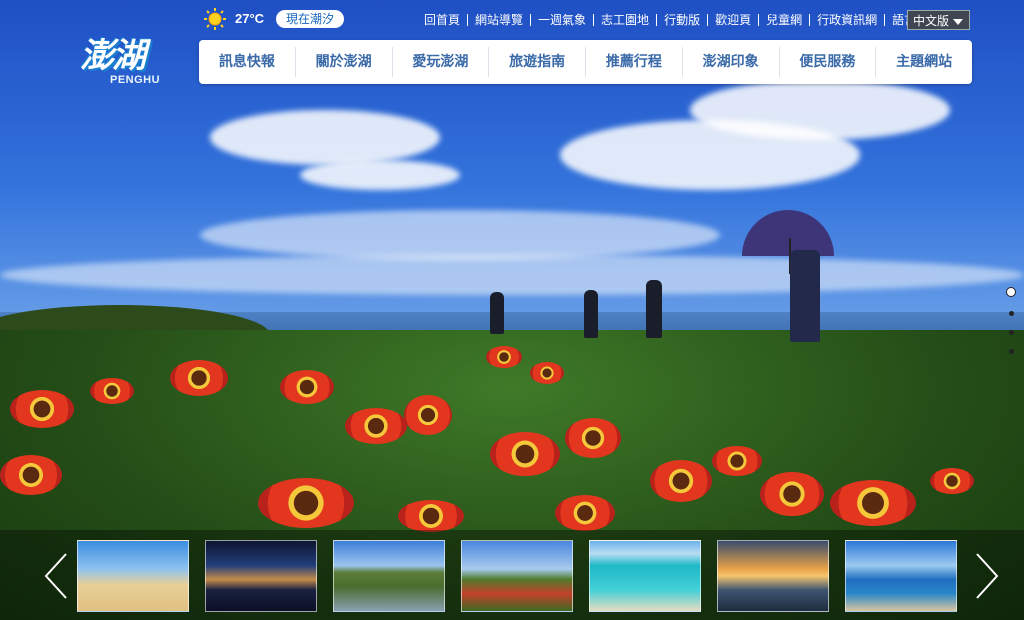 This screenshot has height=620, width=1024. I want to click on tide-button: 現在潮汐, so click(310, 19).